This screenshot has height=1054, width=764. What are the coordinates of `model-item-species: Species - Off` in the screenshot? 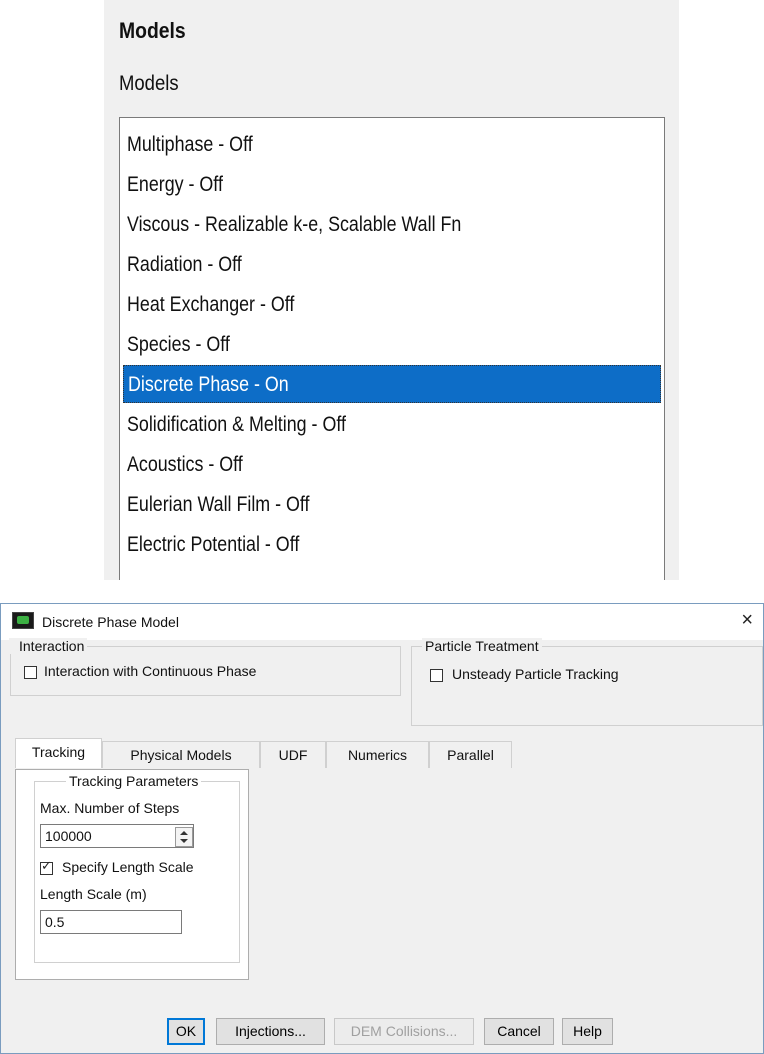 It's located at (392, 345).